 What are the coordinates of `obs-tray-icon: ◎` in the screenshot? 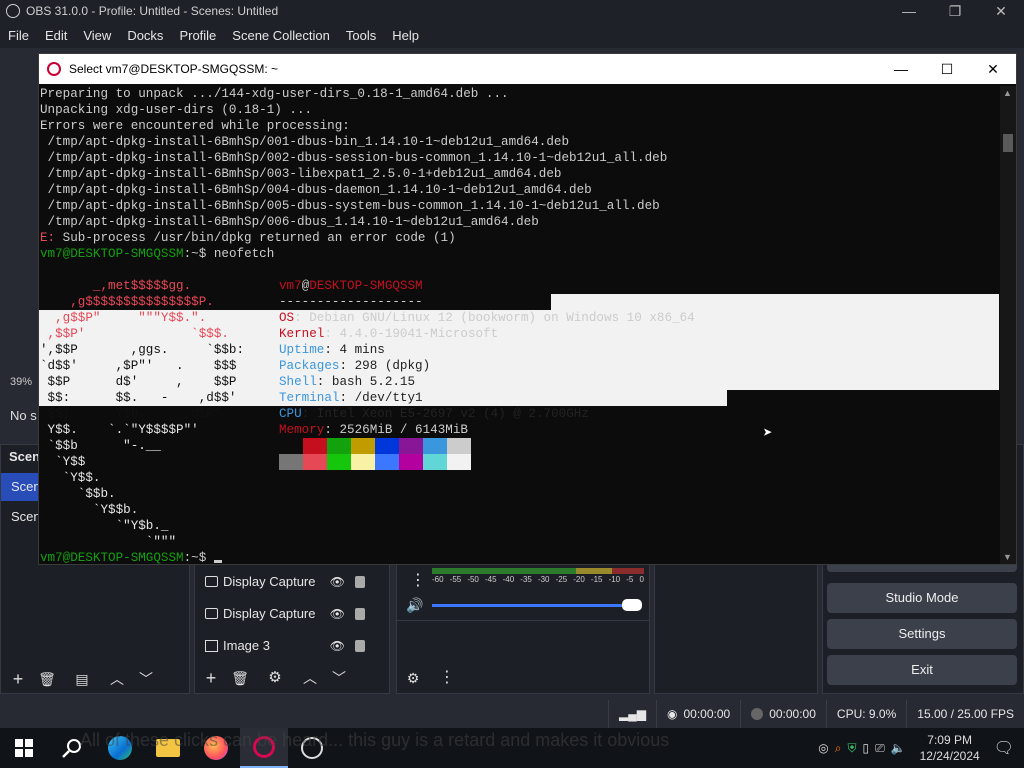 It's located at (823, 748).